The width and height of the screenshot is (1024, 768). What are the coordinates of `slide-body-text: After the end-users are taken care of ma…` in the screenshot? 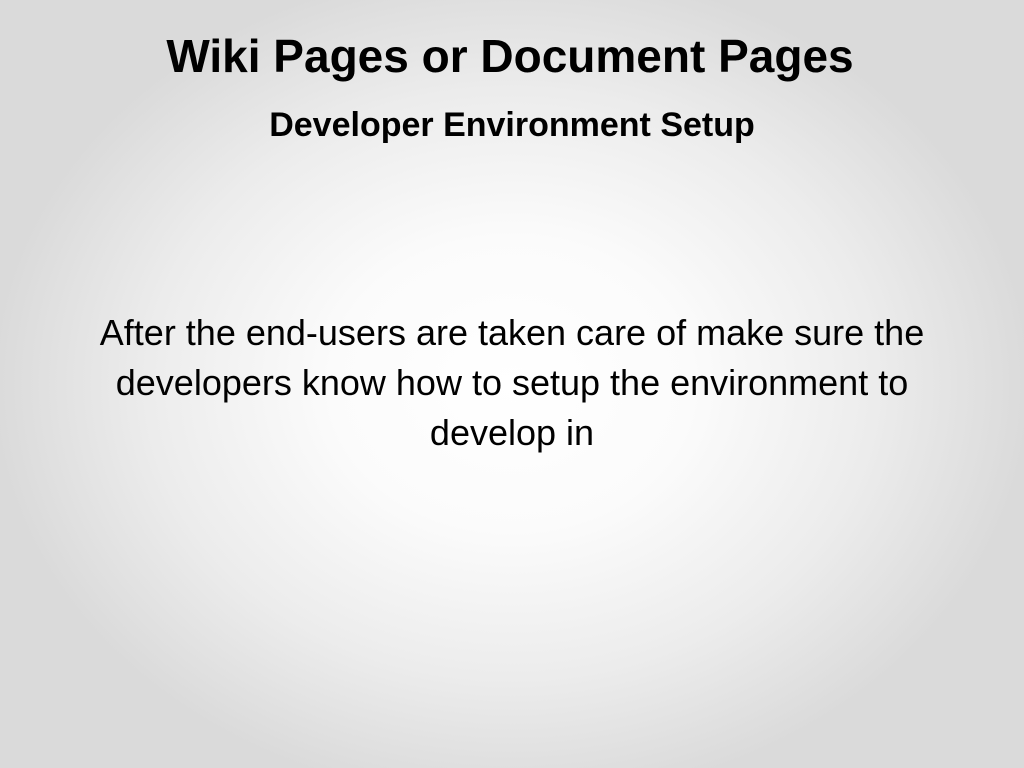 It's located at (512, 382).